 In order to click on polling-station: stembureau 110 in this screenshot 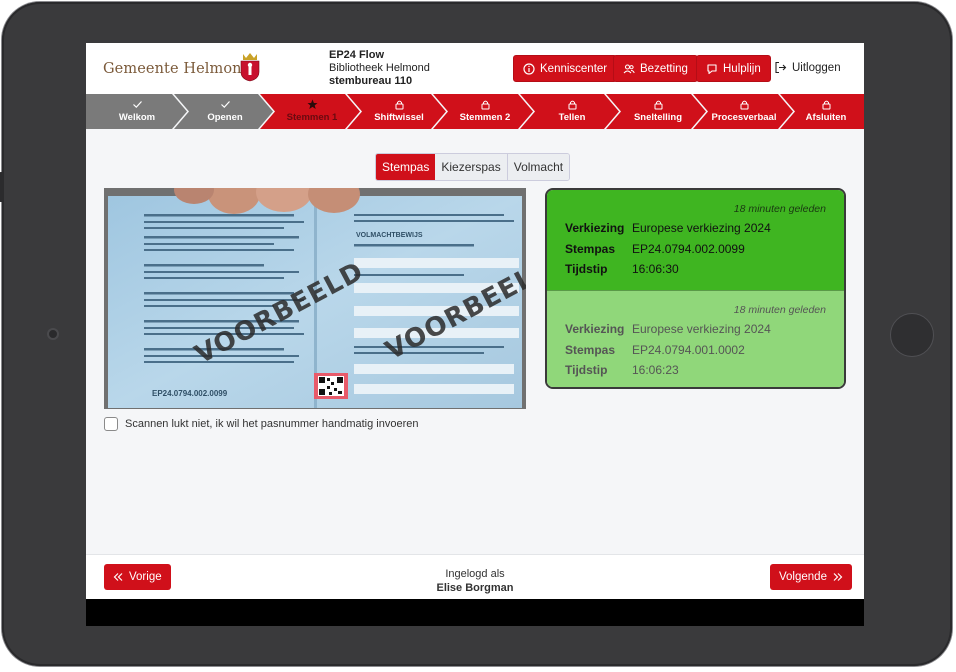, I will do `click(371, 81)`.